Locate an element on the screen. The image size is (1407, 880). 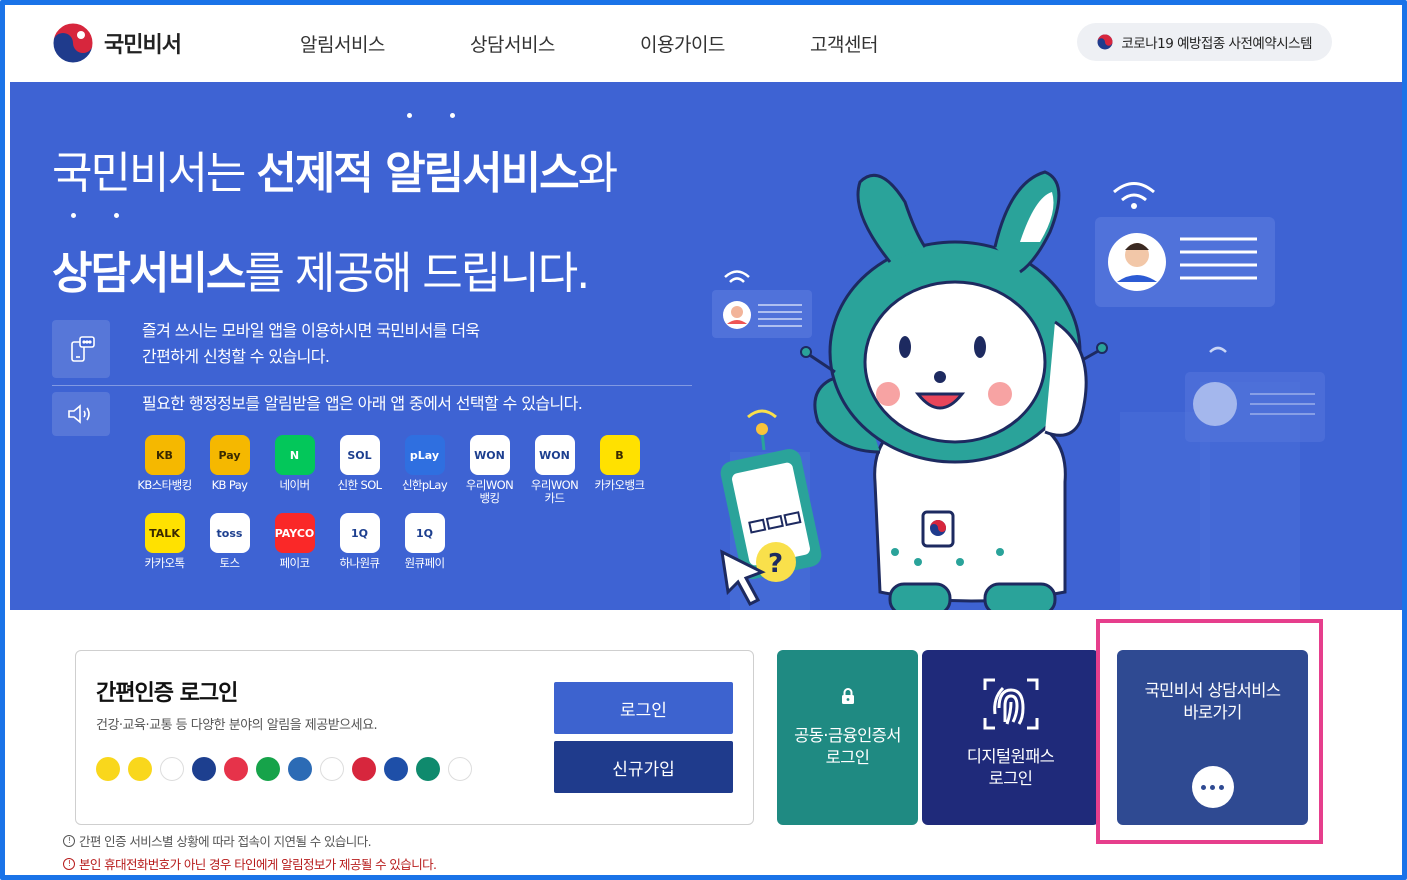
taegeuk-logo-icon is located at coordinates (73, 43).